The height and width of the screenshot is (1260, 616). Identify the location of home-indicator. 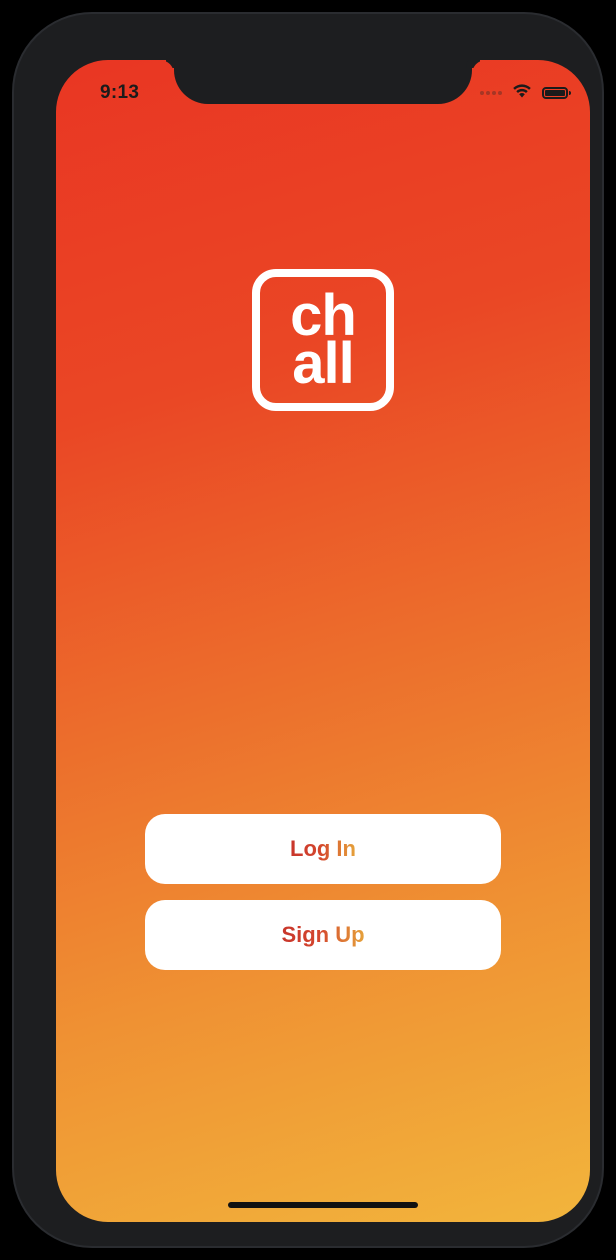
(323, 1205).